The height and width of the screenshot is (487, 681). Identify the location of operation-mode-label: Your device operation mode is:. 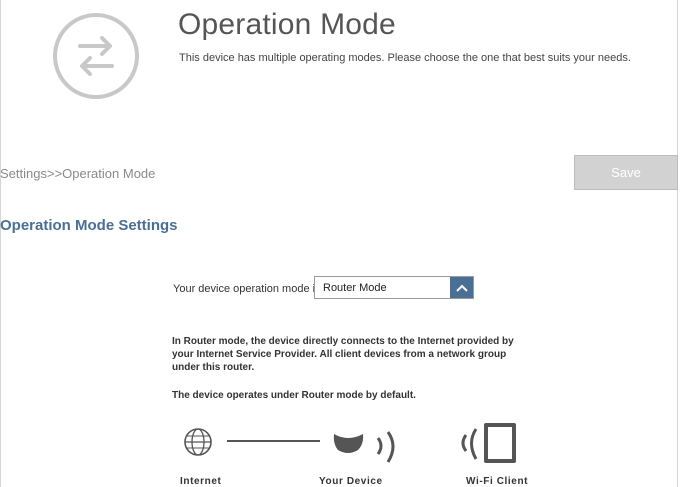
(248, 289).